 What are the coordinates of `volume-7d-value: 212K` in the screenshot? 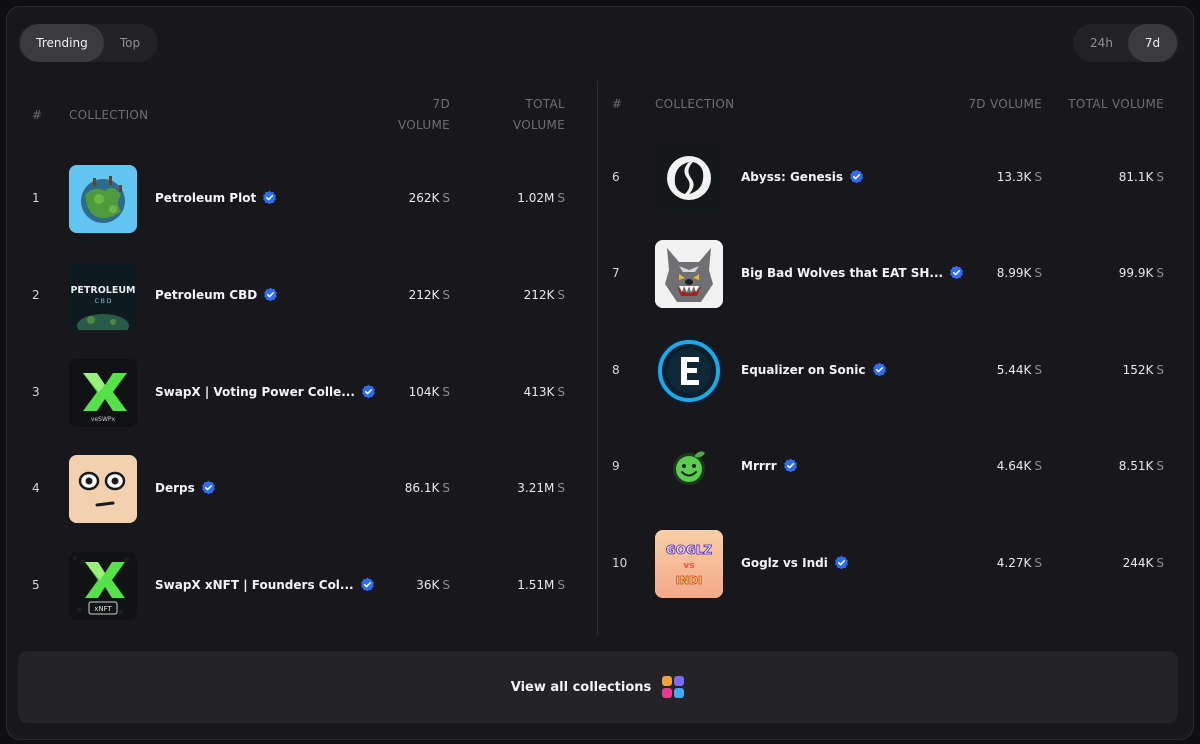 It's located at (424, 295).